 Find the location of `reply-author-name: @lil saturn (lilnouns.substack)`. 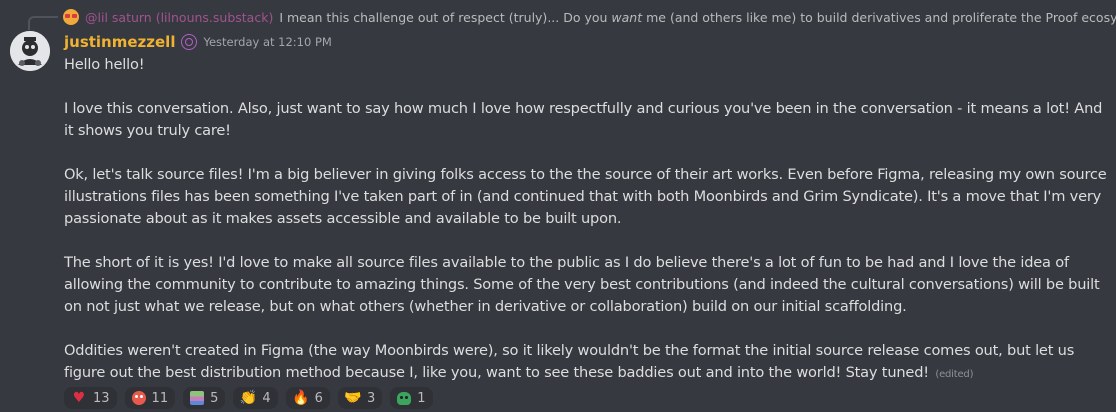

reply-author-name: @lil saturn (lilnouns.substack) is located at coordinates (179, 17).